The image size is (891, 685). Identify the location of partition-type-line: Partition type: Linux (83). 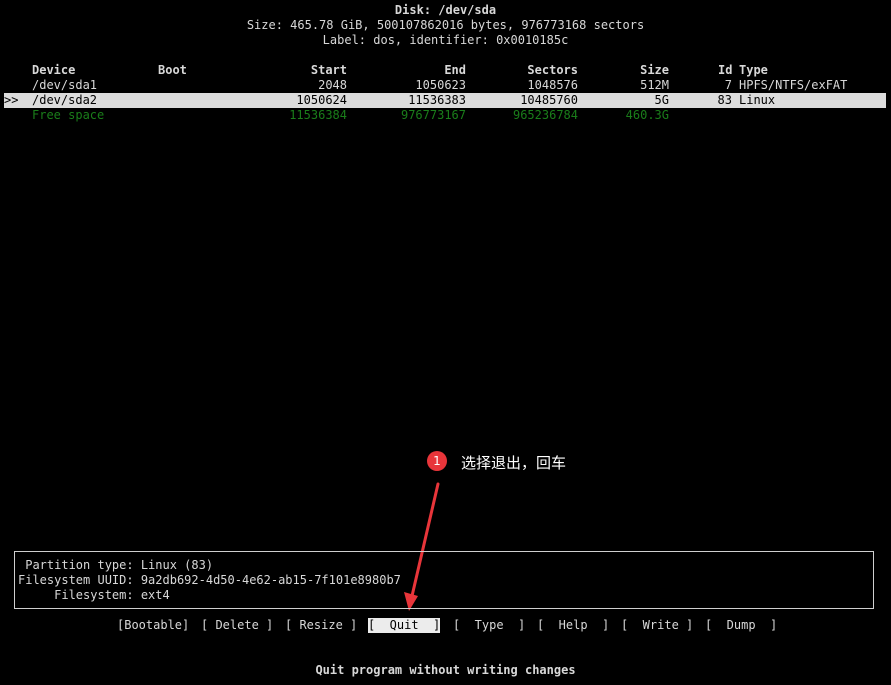
(116, 565).